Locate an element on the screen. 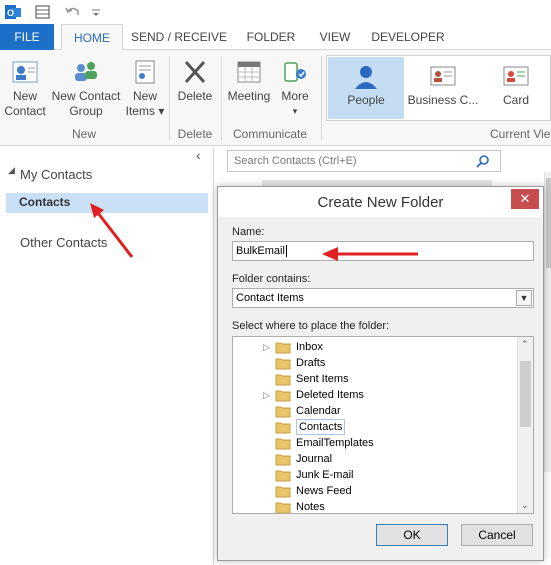 This screenshot has height=565, width=551. arrow-to-contacts is located at coordinates (112, 230).